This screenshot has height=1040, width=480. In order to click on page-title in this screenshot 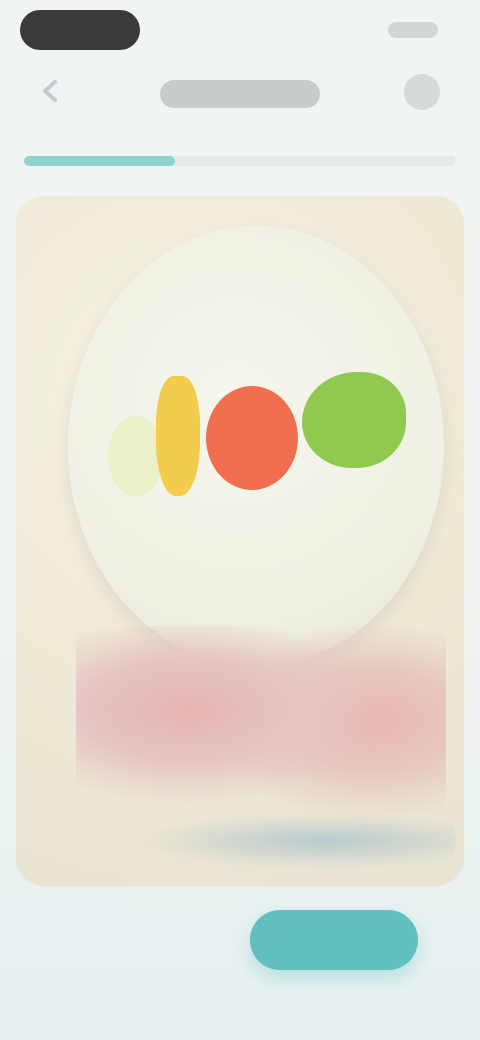, I will do `click(240, 94)`.